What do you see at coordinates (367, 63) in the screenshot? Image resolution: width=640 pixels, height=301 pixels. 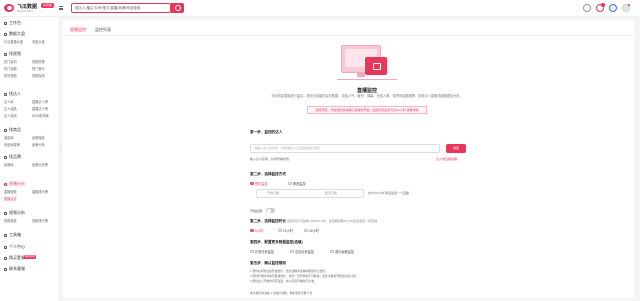 I see `live-monitor-illustration` at bounding box center [367, 63].